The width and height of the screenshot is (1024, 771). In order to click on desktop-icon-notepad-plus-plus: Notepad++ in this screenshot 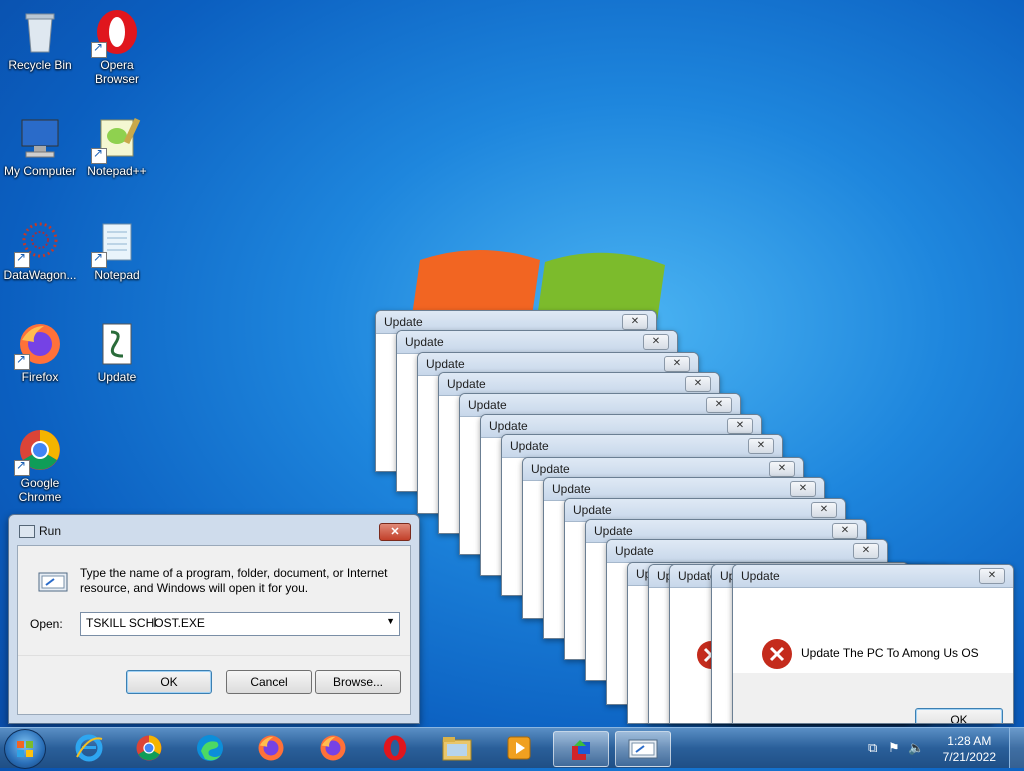, I will do `click(117, 146)`.